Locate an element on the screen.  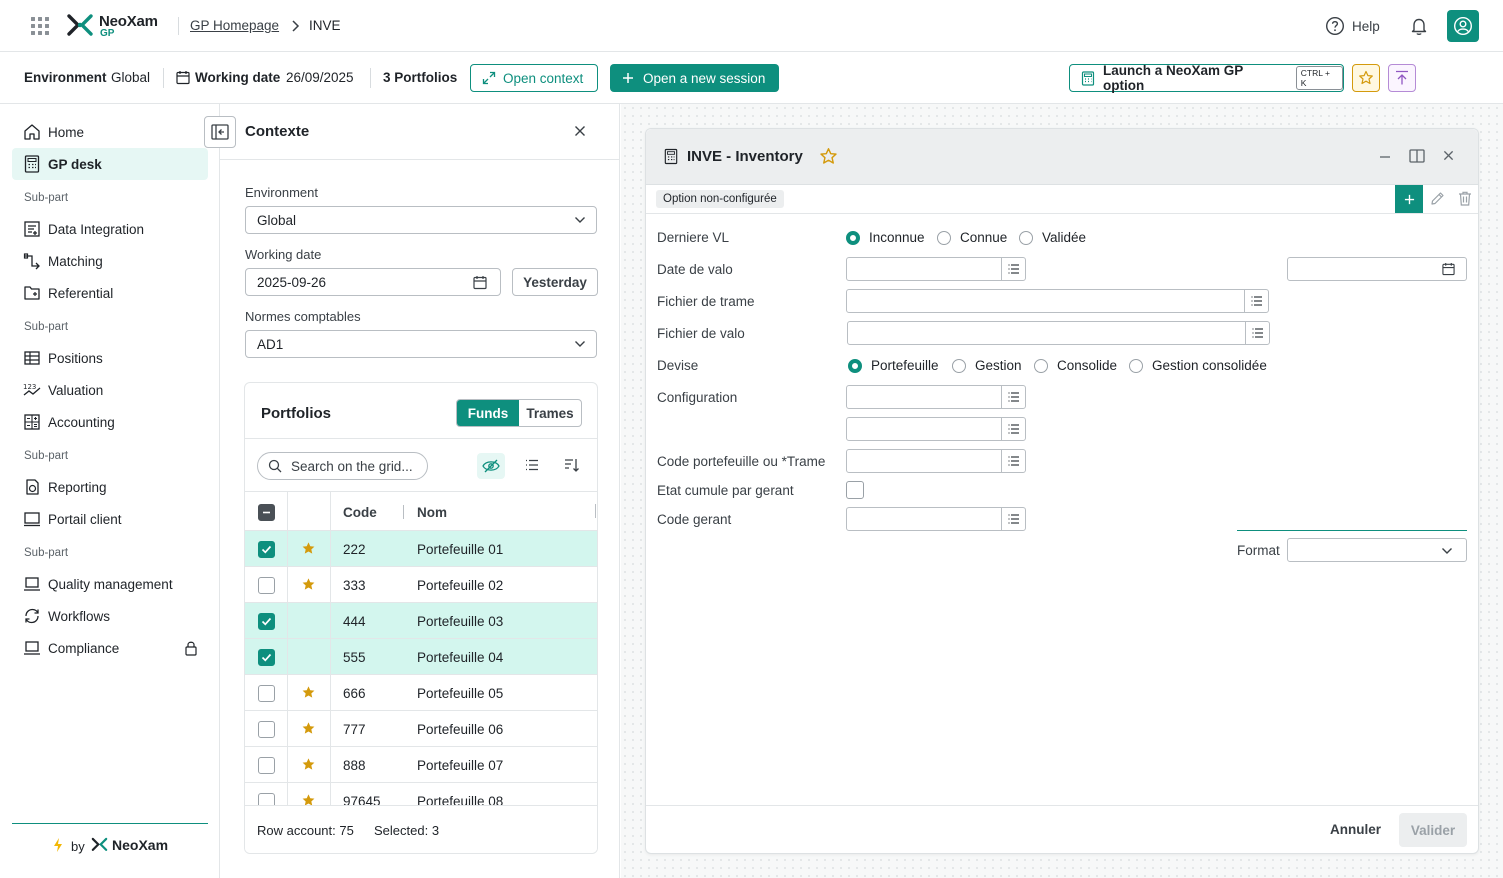
hide-columns-button is located at coordinates (491, 466).